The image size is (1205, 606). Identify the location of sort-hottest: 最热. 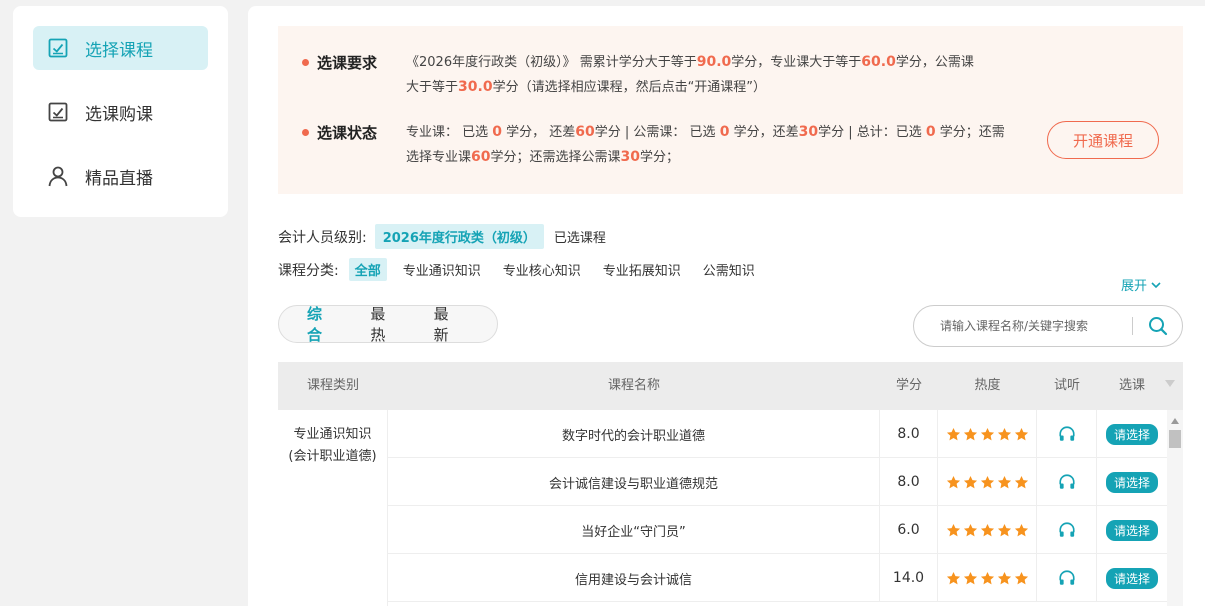
(384, 324).